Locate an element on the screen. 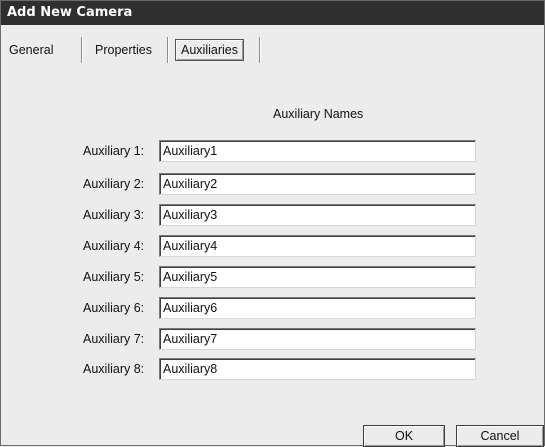 The height and width of the screenshot is (447, 545). auxiliary-label: Auxiliary 1: is located at coordinates (114, 151).